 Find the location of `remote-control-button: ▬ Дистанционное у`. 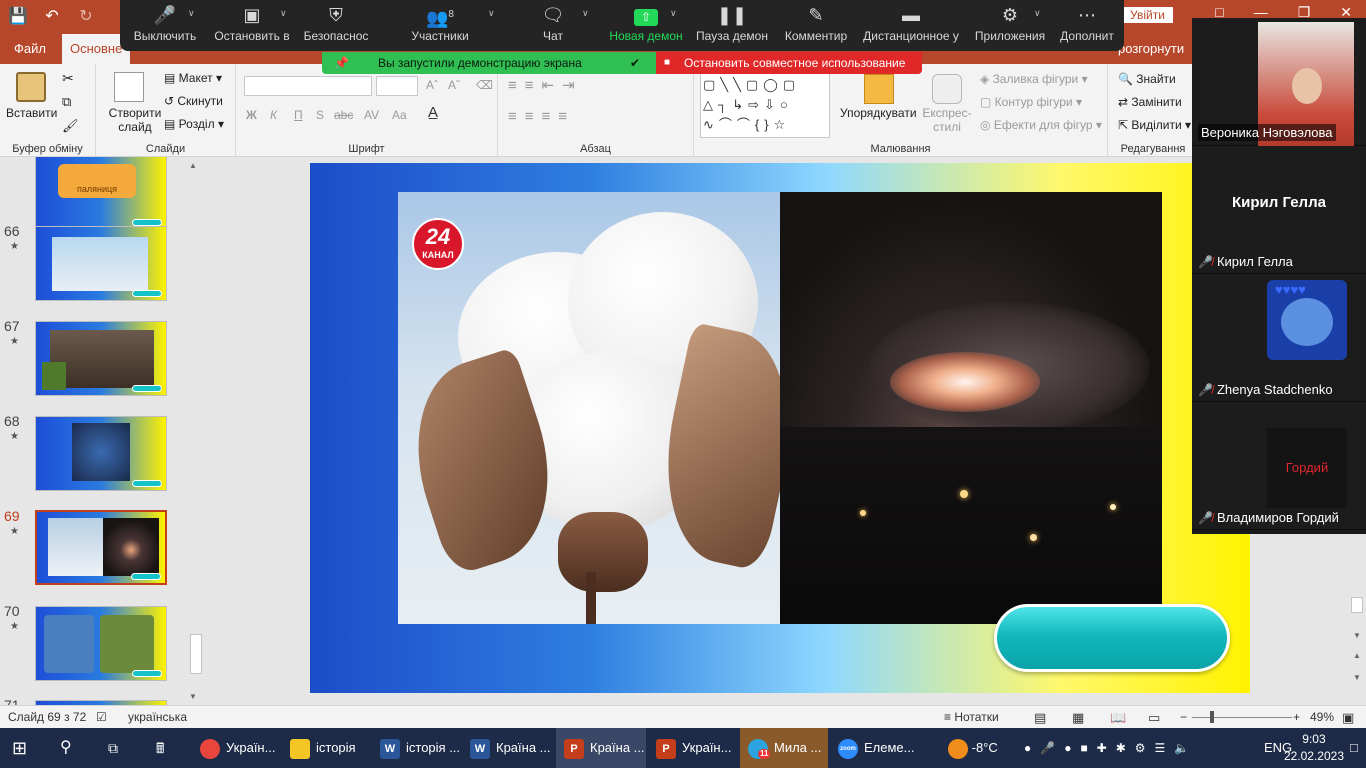

remote-control-button: ▬ Дистанционное у is located at coordinates (911, 25).